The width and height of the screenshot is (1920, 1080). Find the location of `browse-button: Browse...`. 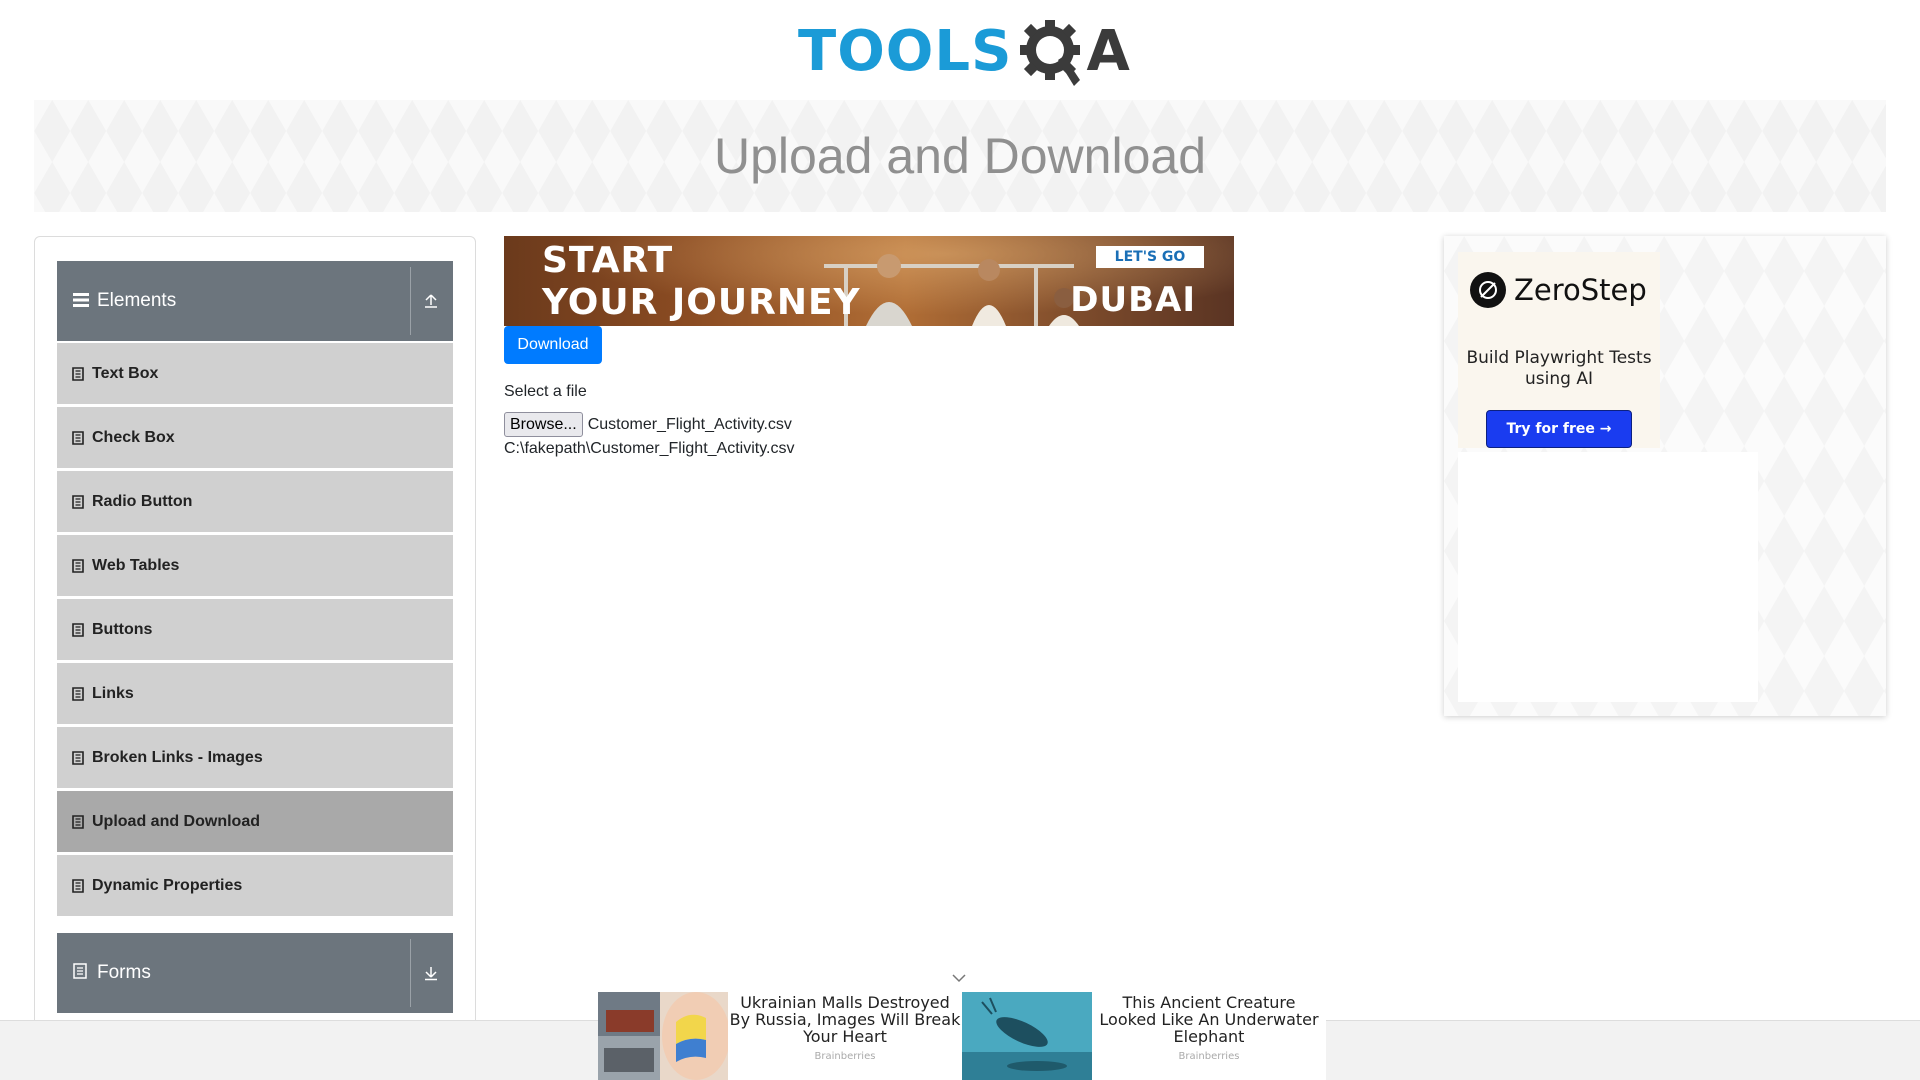

browse-button: Browse... is located at coordinates (543, 424).